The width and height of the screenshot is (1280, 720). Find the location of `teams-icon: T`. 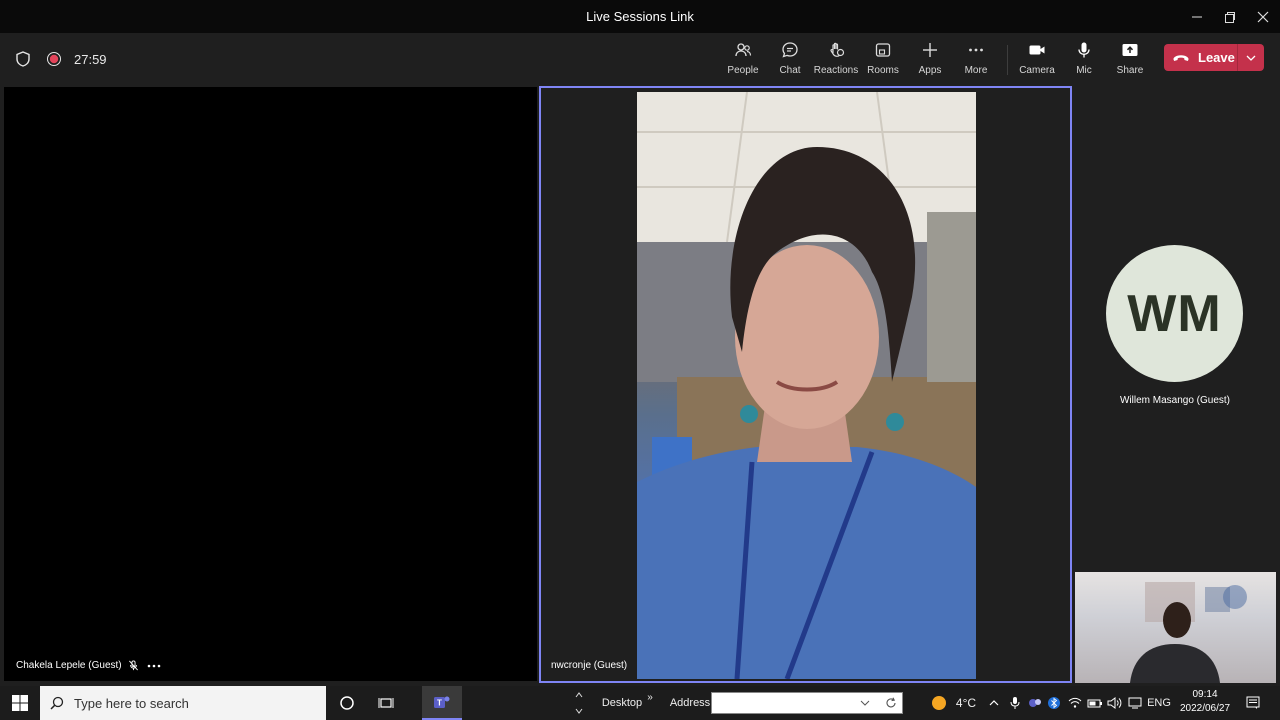

teams-icon: T is located at coordinates (442, 702).